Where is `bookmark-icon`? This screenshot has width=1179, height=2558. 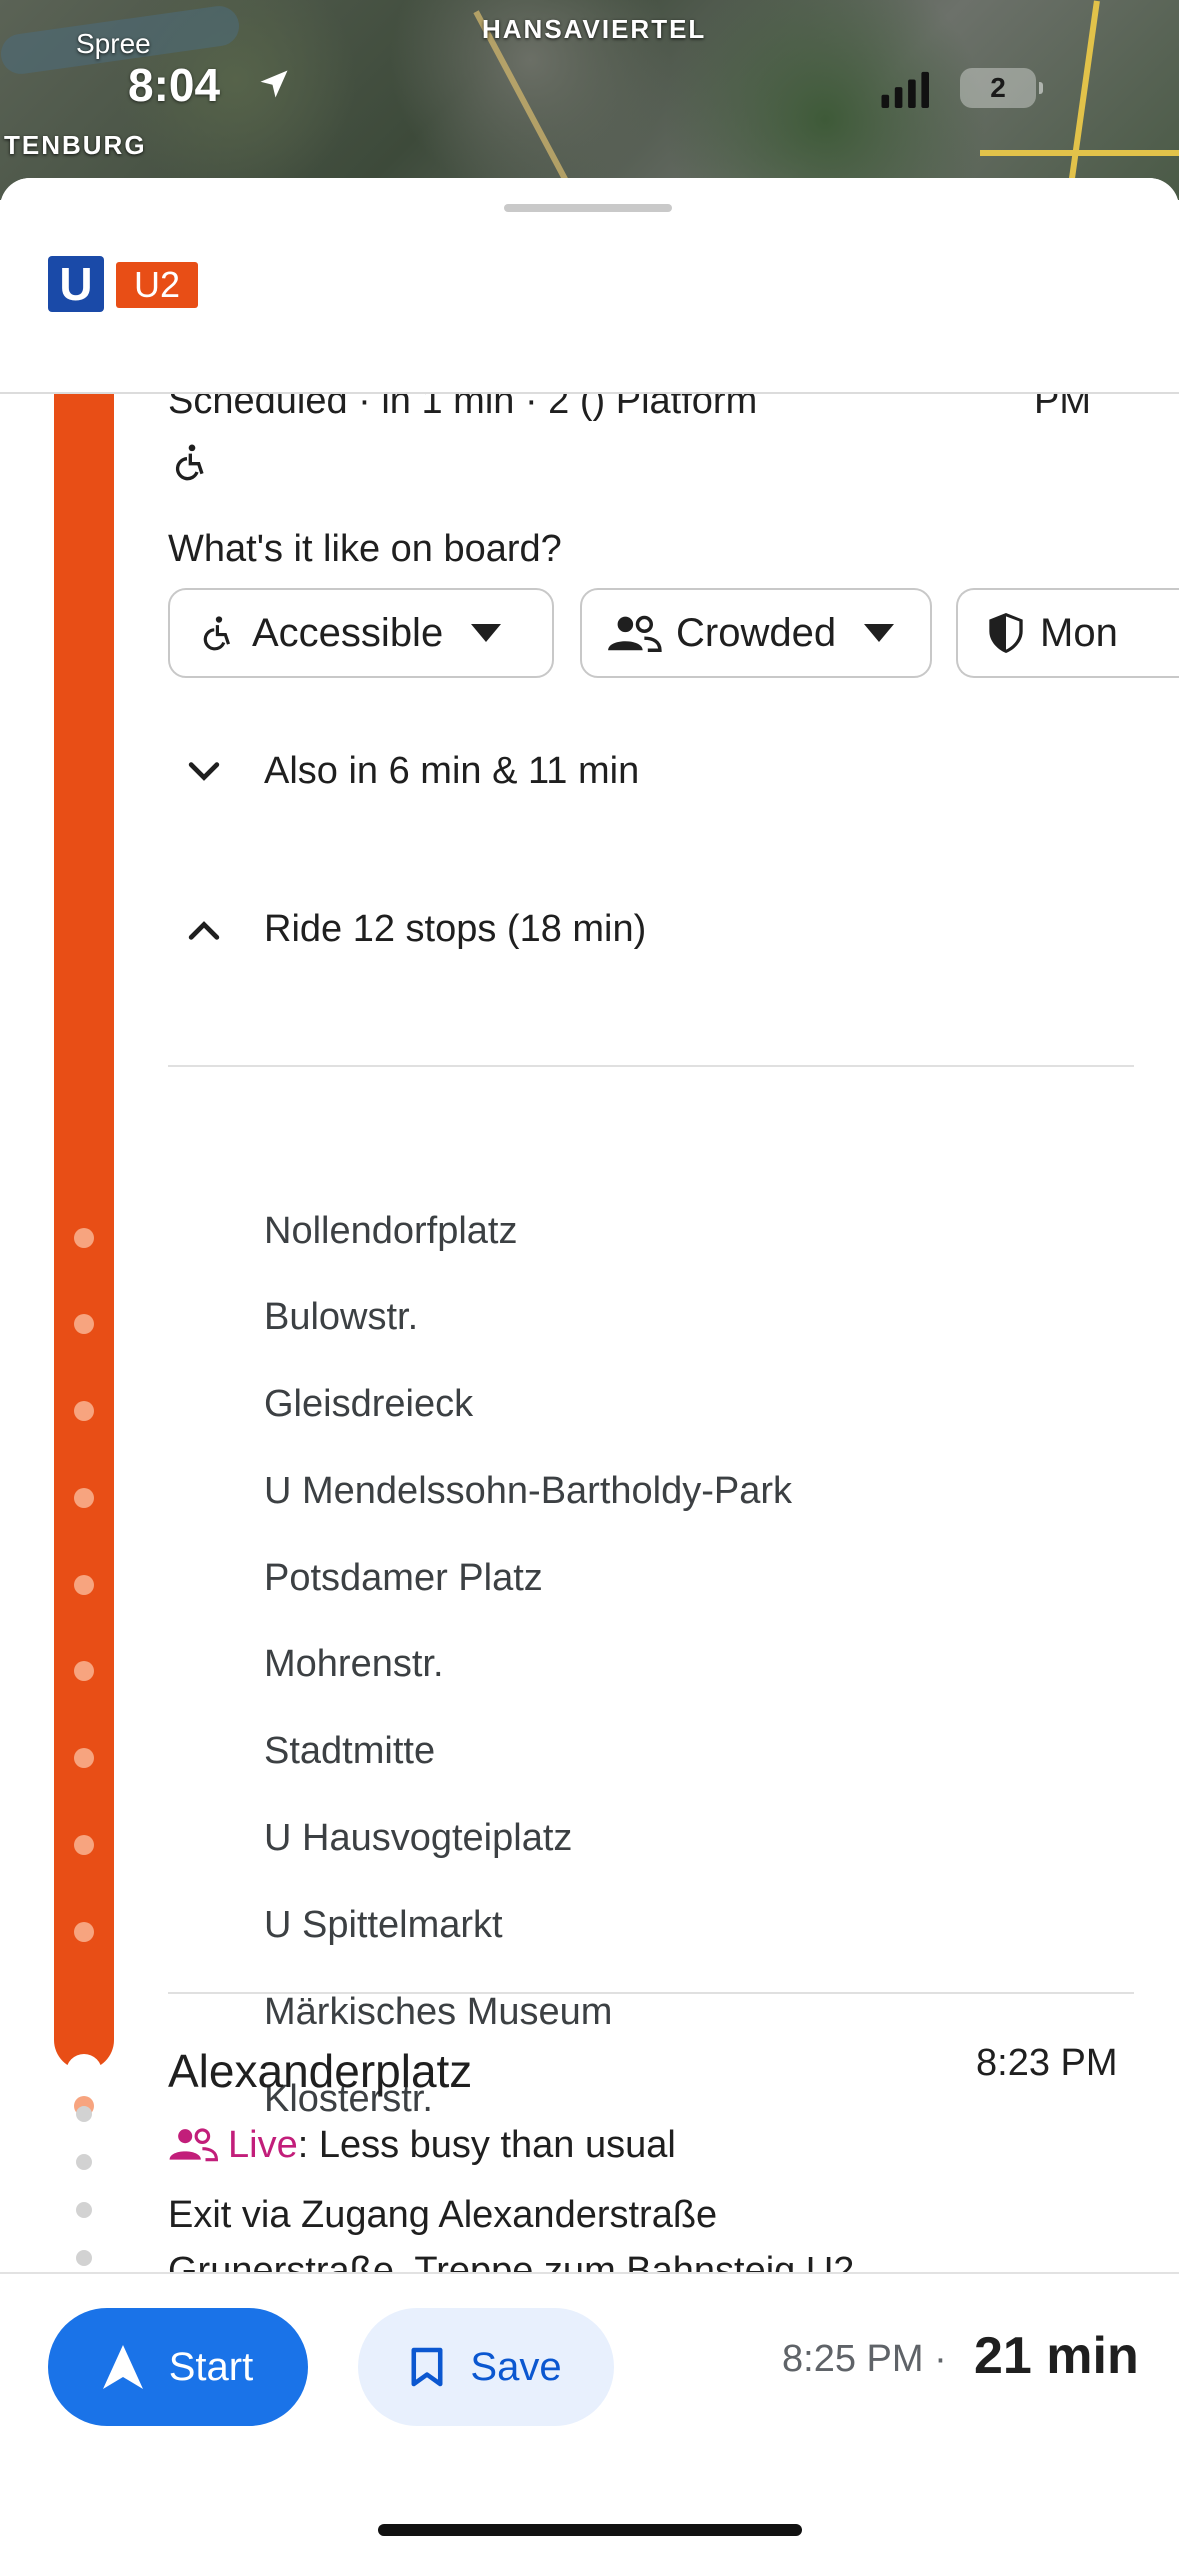
bookmark-icon is located at coordinates (427, 2367).